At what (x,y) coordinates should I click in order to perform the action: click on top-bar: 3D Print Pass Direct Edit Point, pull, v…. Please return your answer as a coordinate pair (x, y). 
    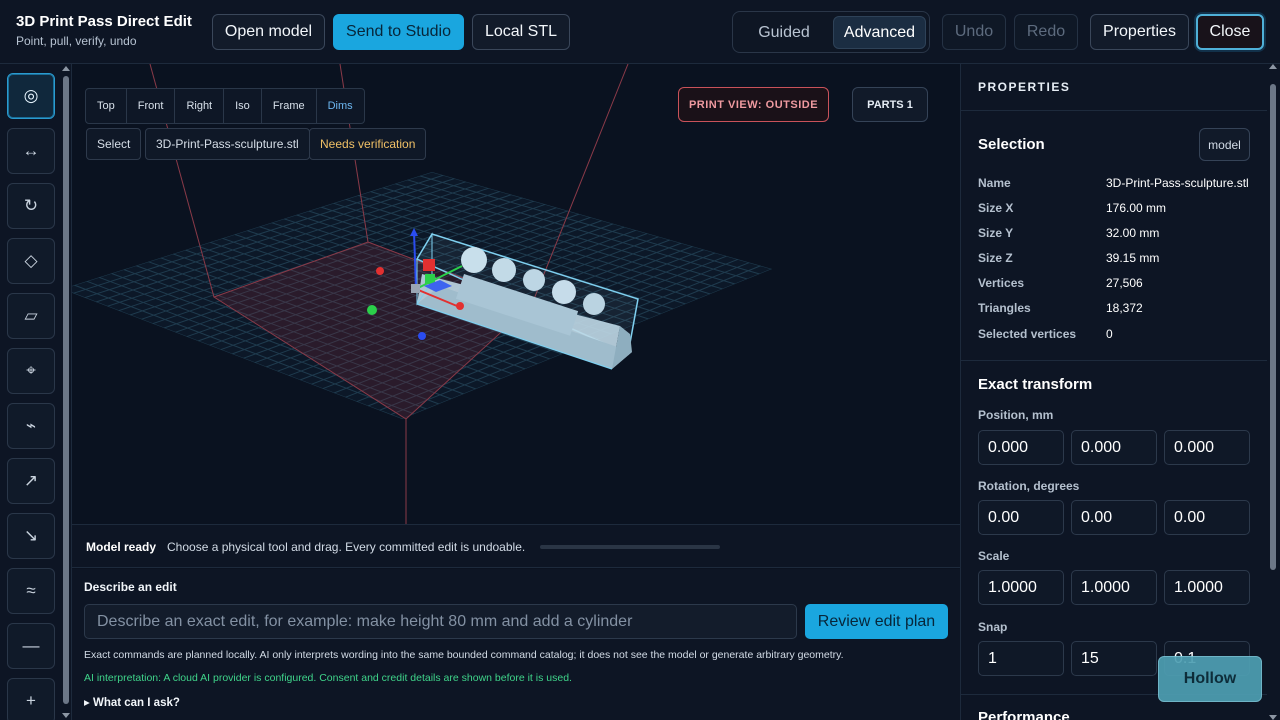
    Looking at the image, I should click on (640, 32).